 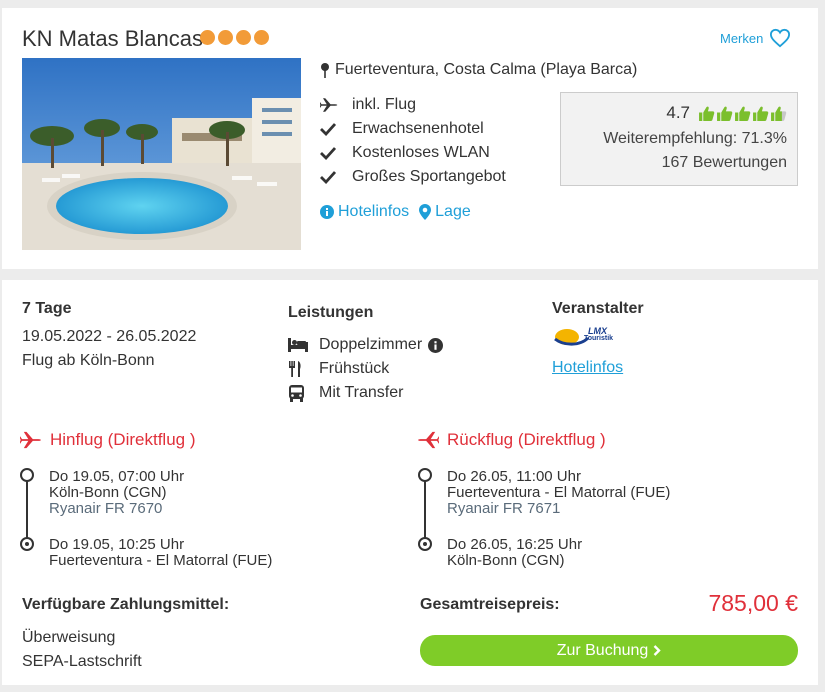 I want to click on recommendation-text: Weiterempfehlung: 71.3%, so click(x=695, y=138).